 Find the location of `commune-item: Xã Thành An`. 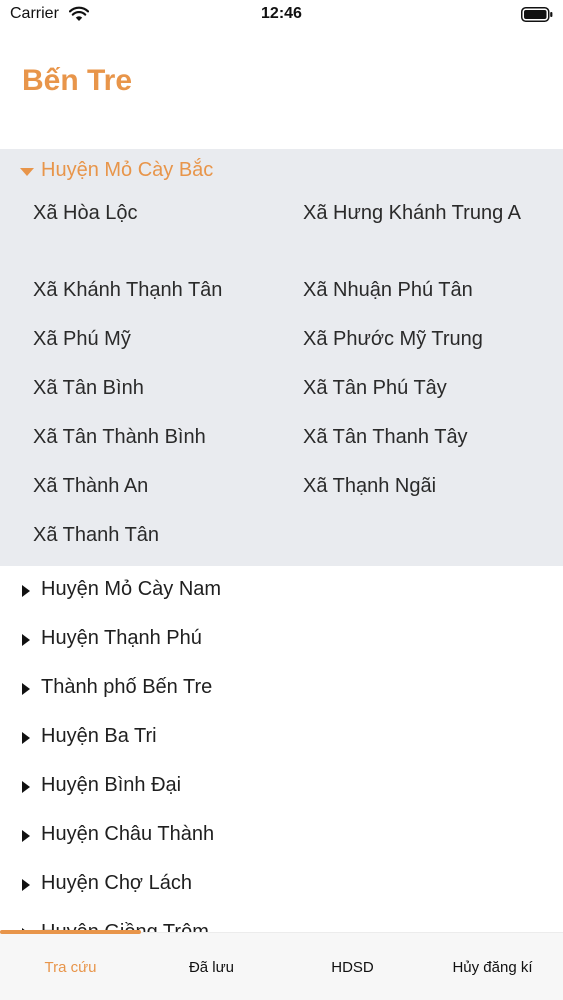

commune-item: Xã Thành An is located at coordinates (168, 490).